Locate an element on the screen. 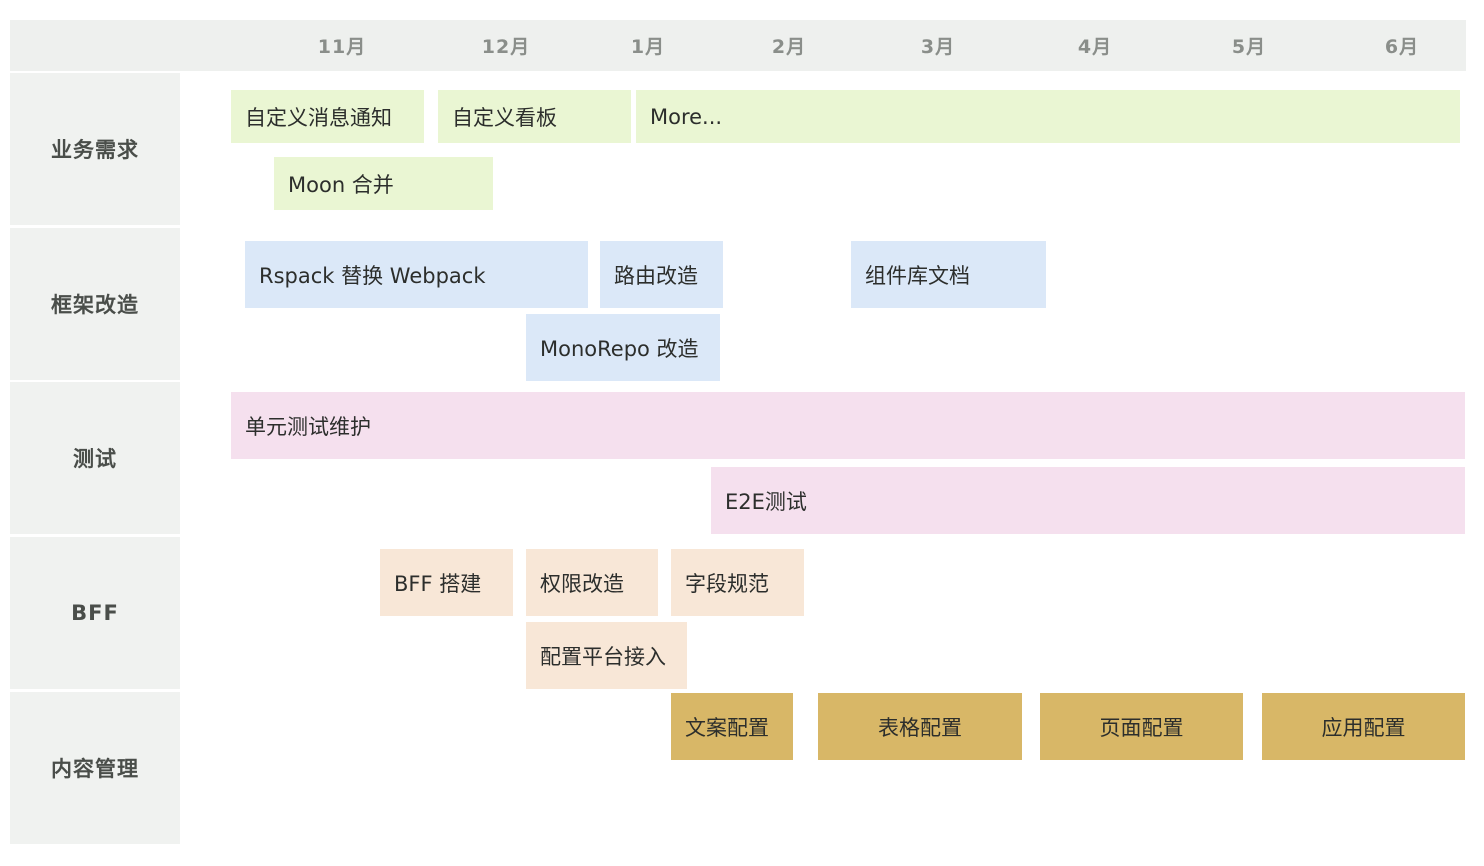 This screenshot has width=1484, height=866. task-label: E2E测试 is located at coordinates (766, 501).